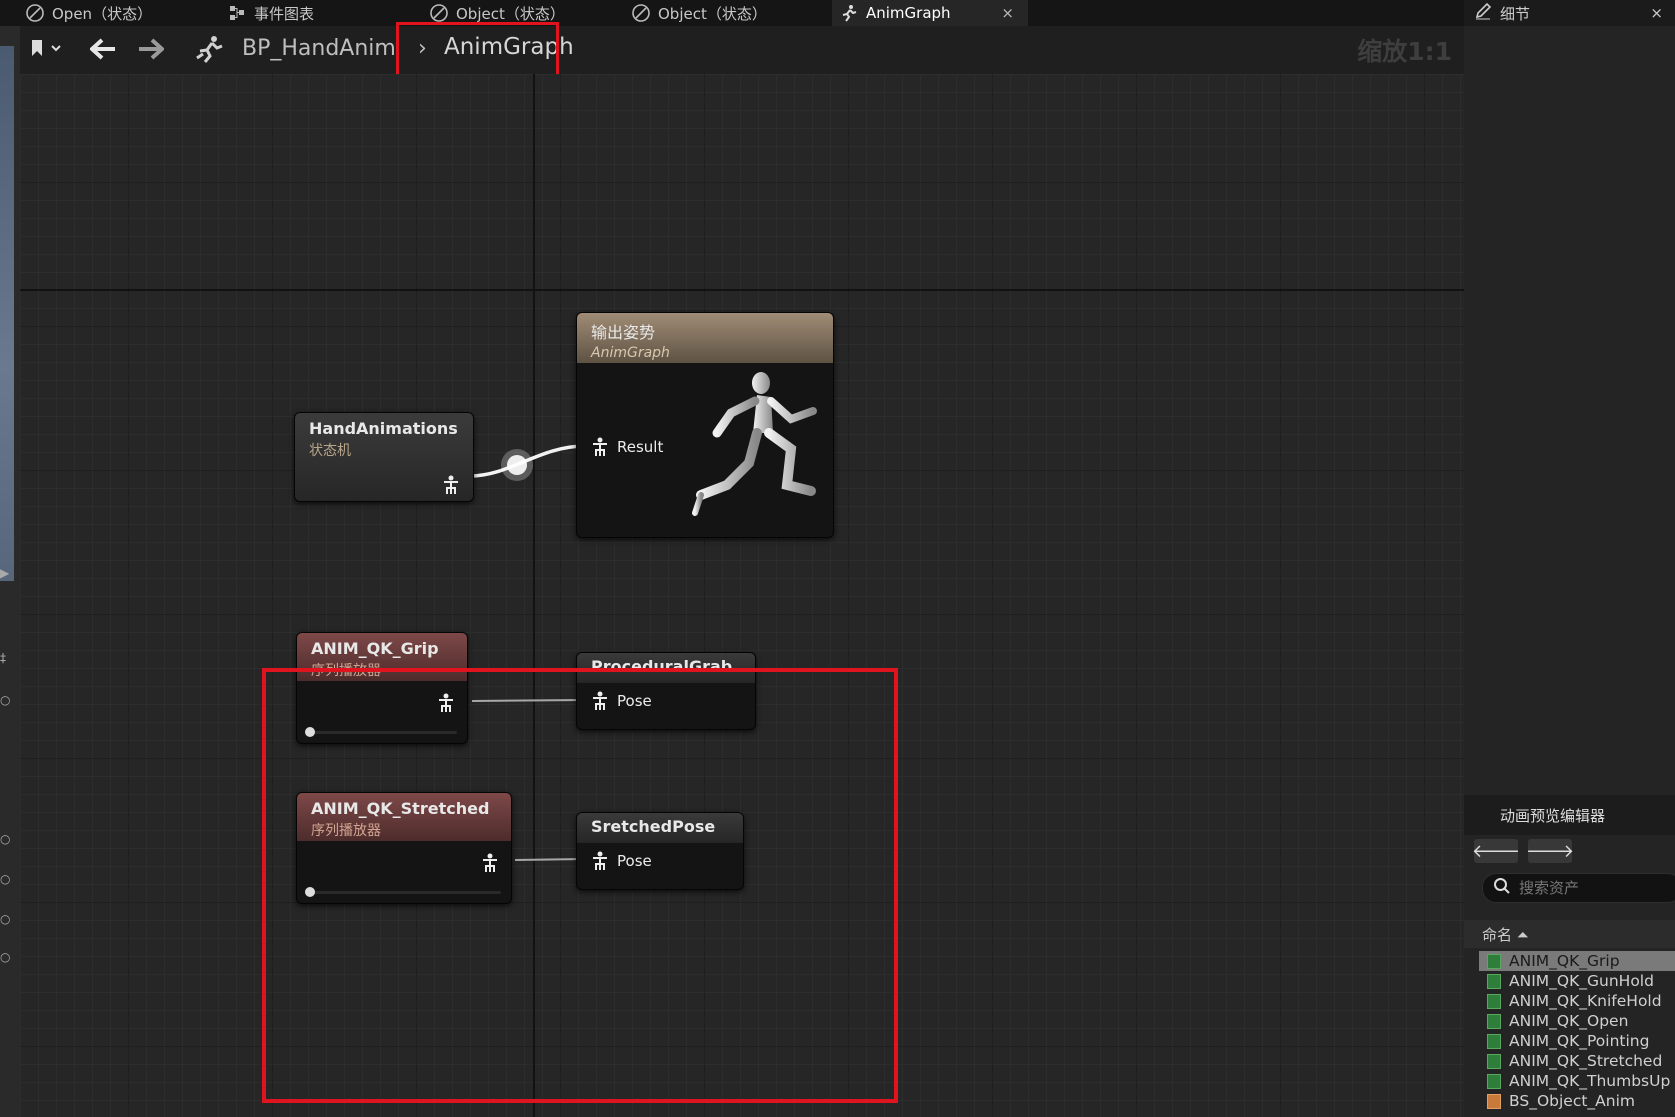 This screenshot has height=1117, width=1675. I want to click on preview-editor-header: 动画预览编辑器, so click(1569, 815).